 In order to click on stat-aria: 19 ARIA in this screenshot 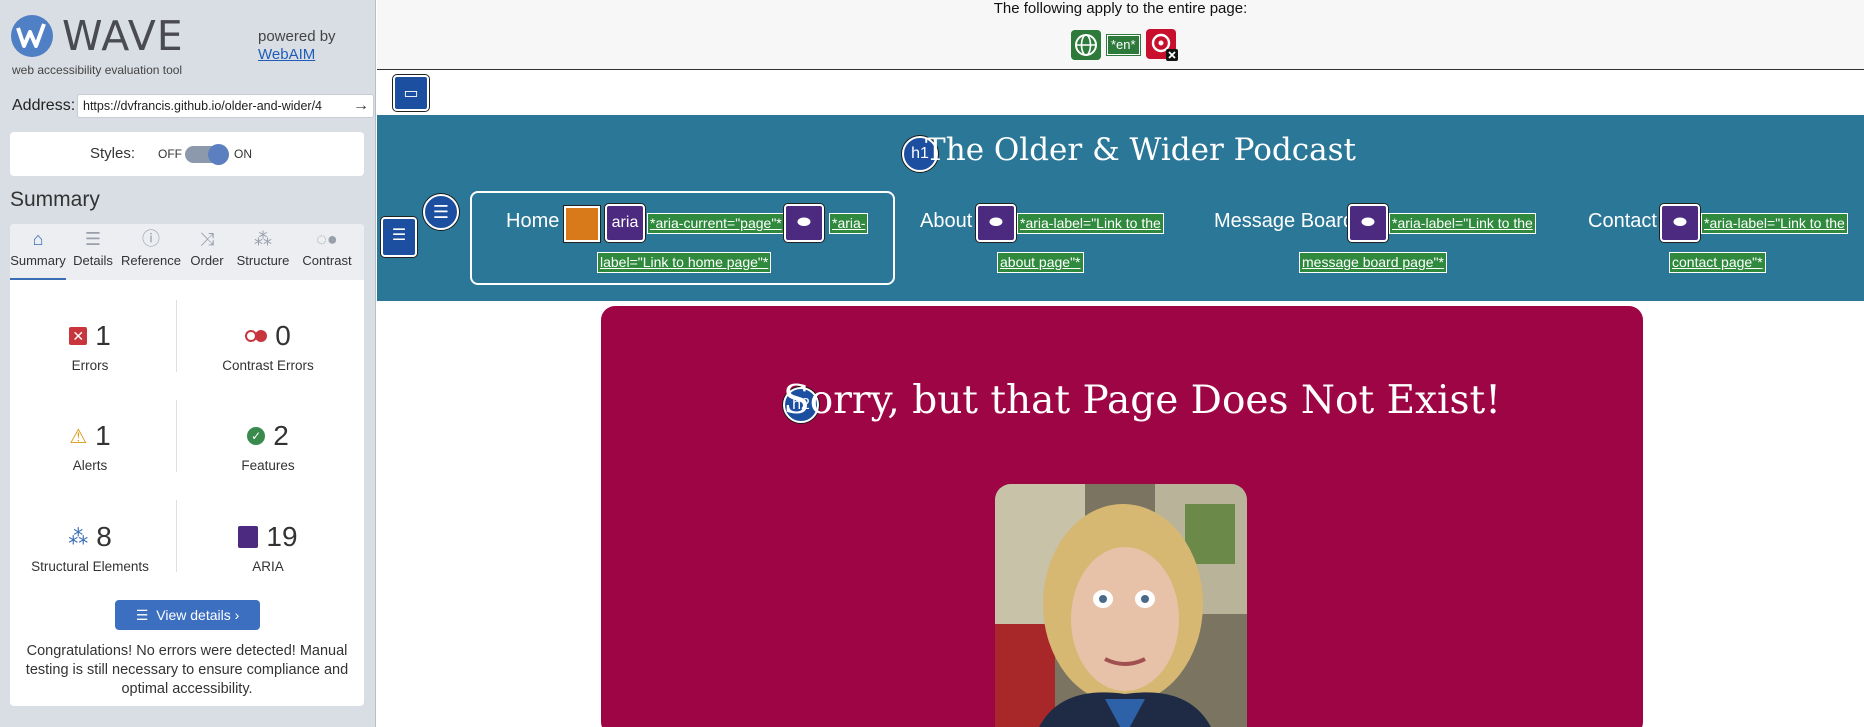, I will do `click(268, 546)`.